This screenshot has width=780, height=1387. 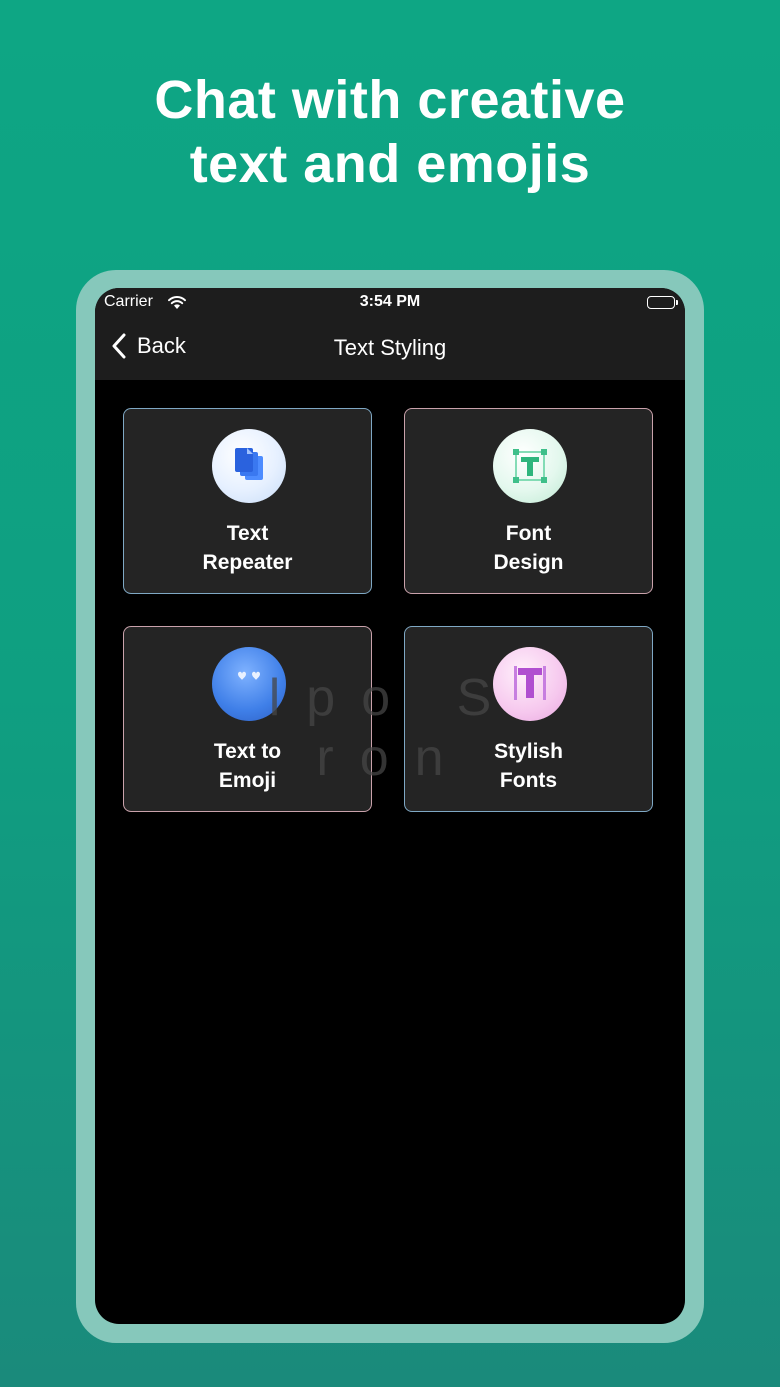 I want to click on card-label-line-2: Fonts, so click(x=528, y=780).